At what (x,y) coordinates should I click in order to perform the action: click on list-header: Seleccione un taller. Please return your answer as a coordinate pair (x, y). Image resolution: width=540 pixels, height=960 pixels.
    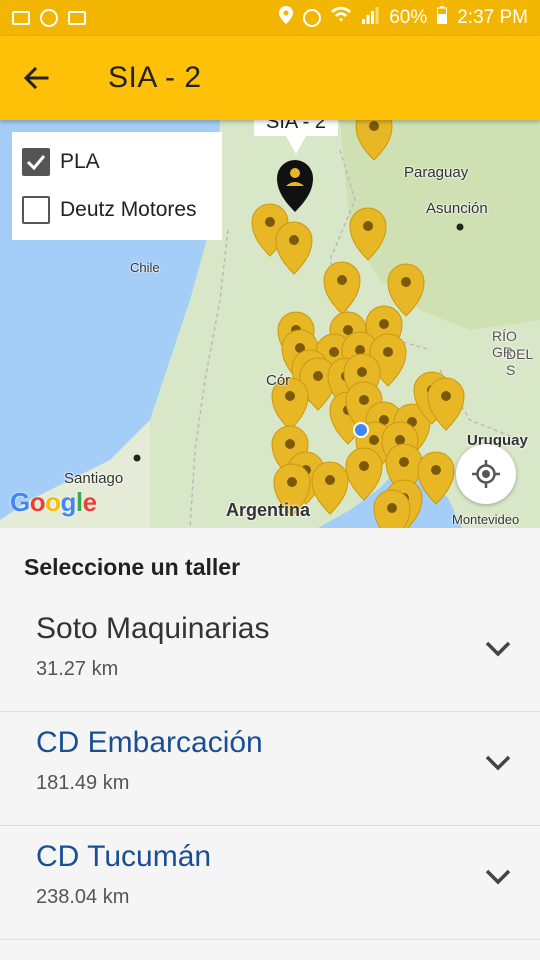
    Looking at the image, I should click on (132, 567).